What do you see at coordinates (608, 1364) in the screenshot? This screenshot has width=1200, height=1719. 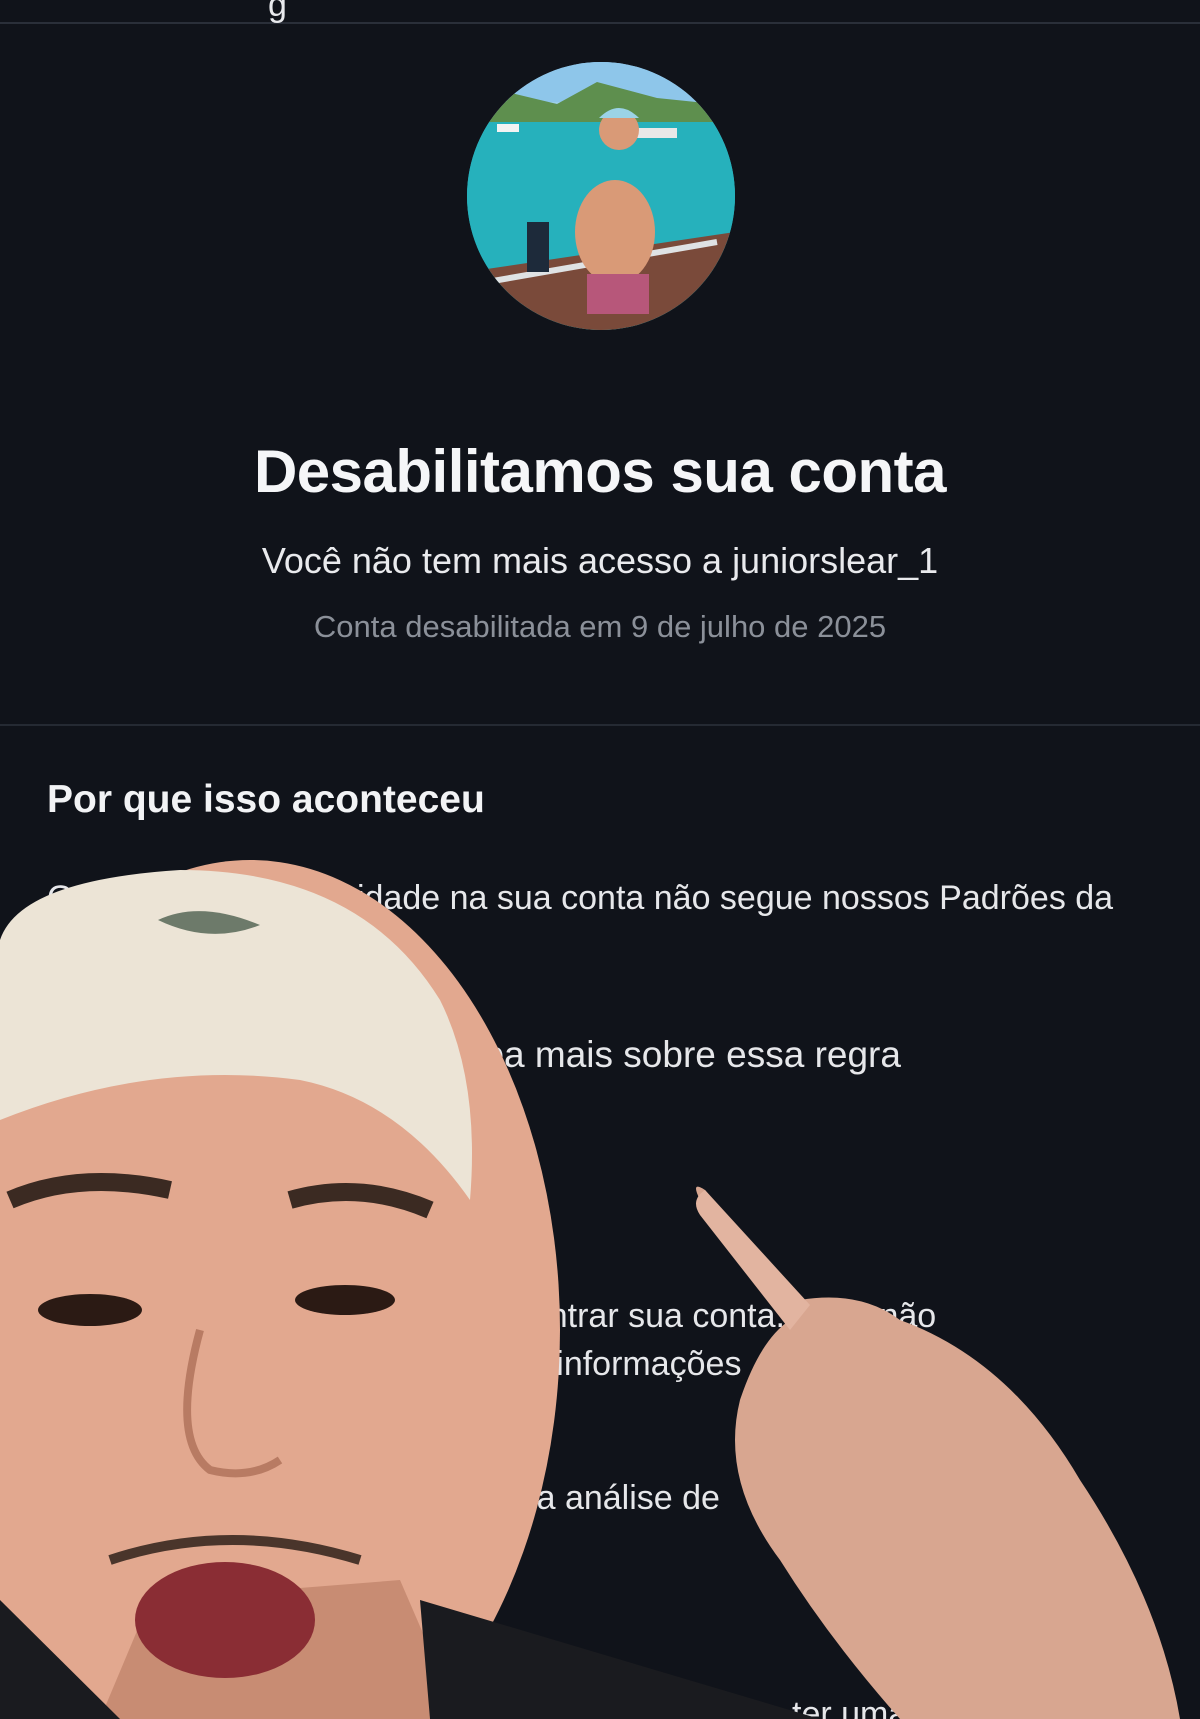 I see `find-account-line-2: suas informações` at bounding box center [608, 1364].